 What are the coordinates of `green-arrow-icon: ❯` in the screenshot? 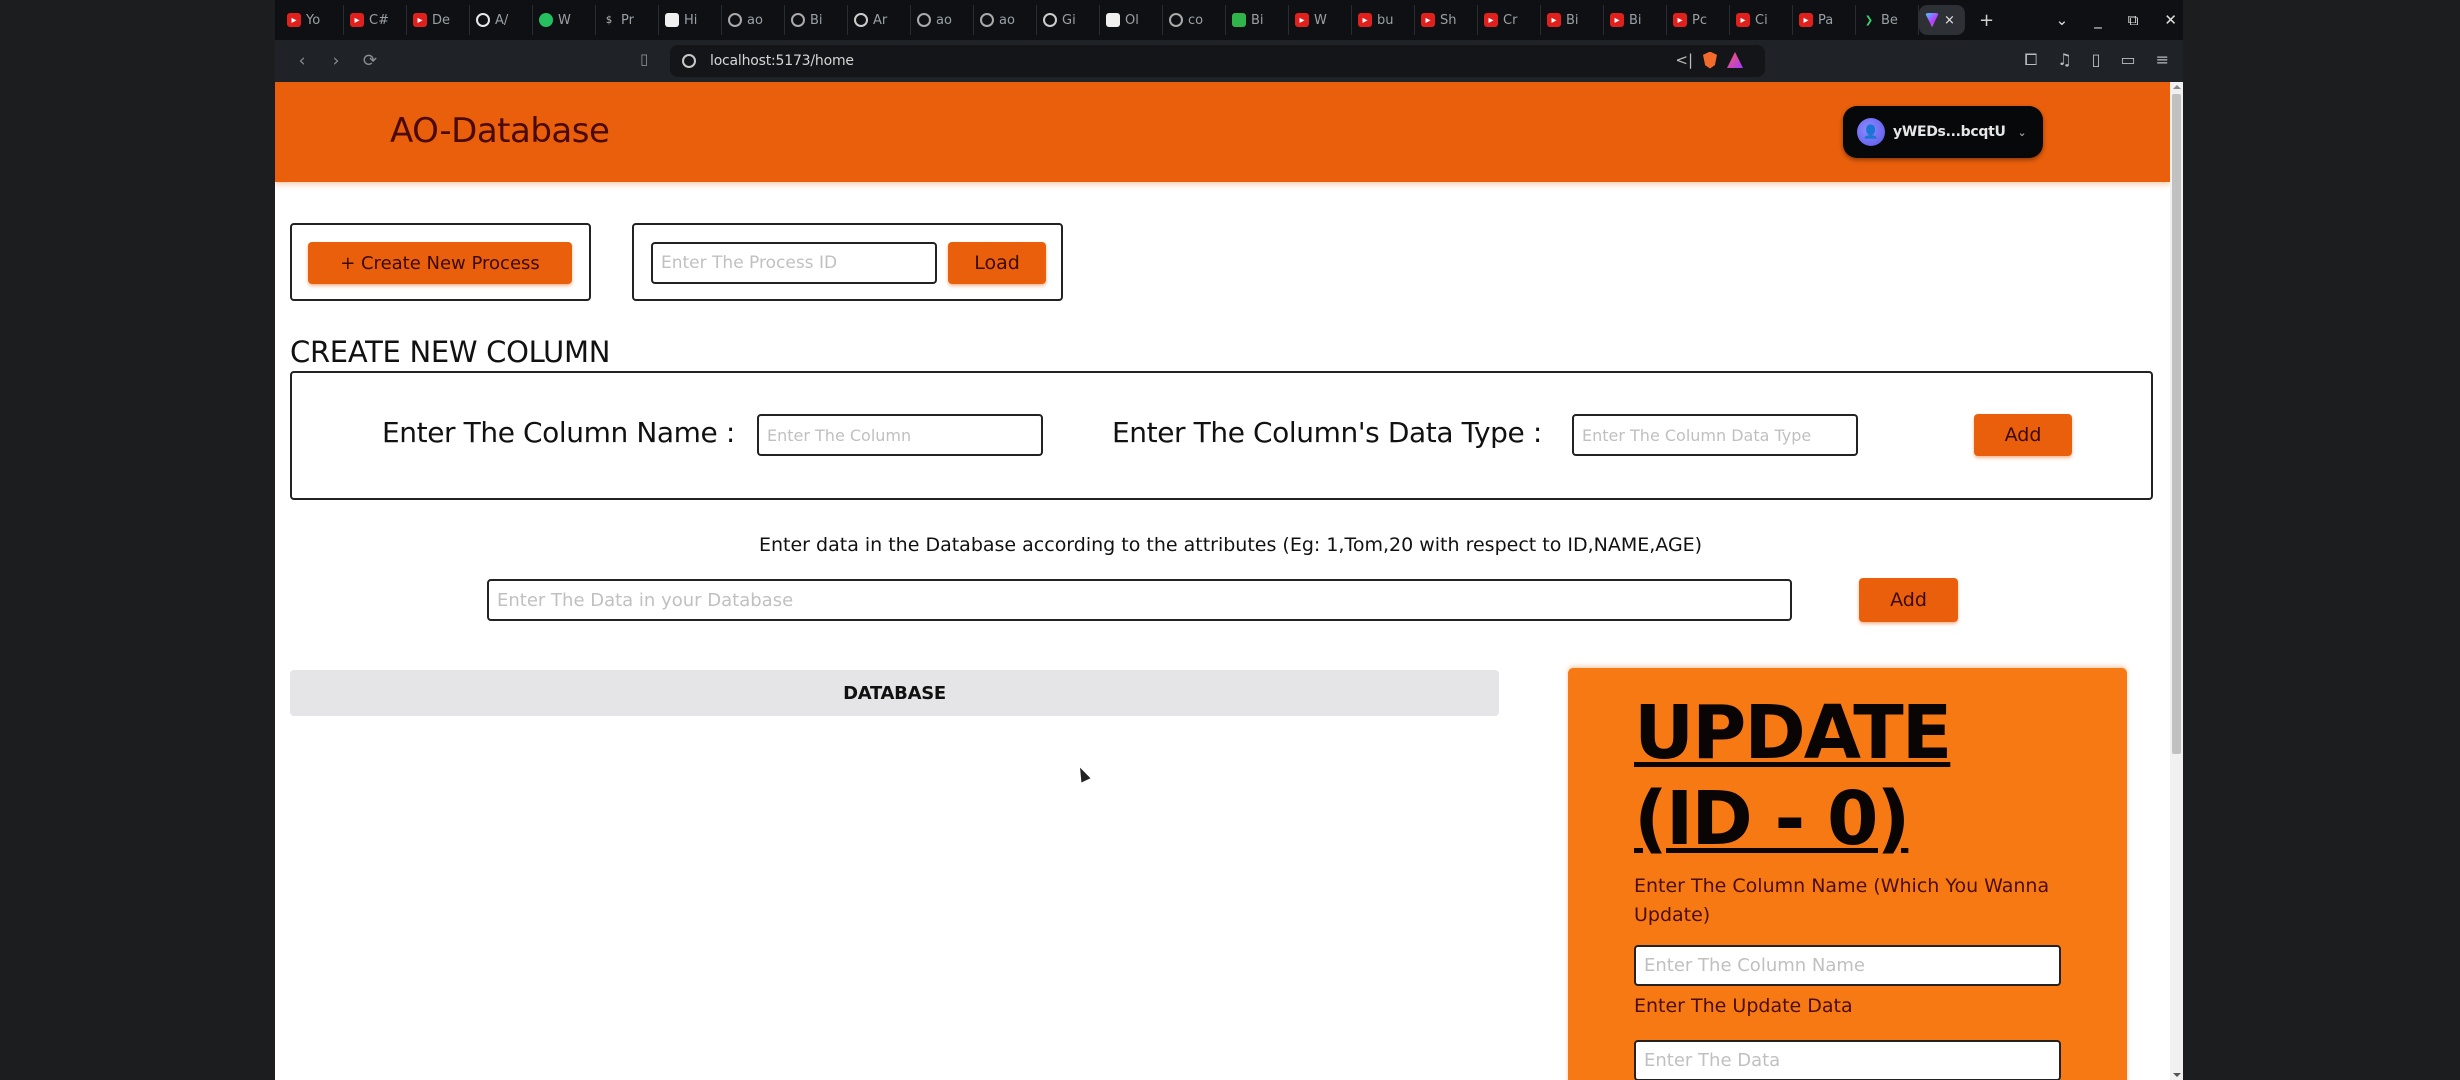 It's located at (1869, 20).